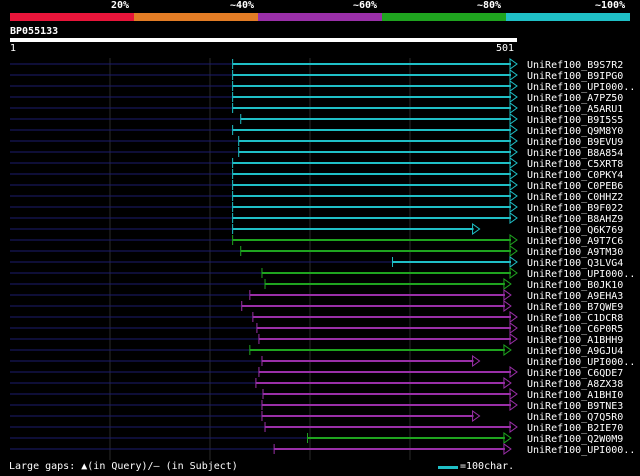 The height and width of the screenshot is (476, 640). I want to click on gaps-prefix: Large gaps:, so click(45, 466).